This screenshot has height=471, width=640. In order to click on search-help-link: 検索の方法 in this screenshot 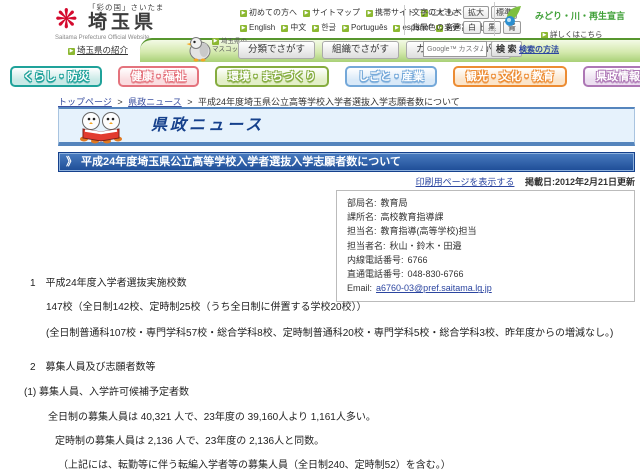, I will do `click(539, 49)`.